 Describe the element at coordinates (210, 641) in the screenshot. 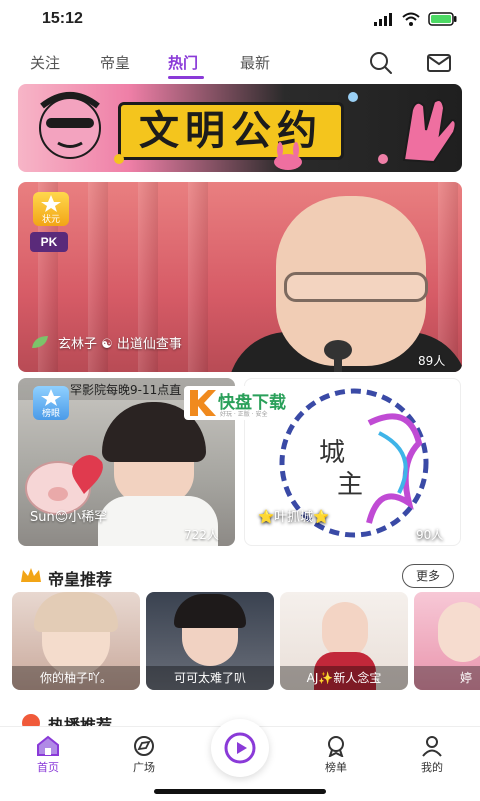

I see `emperor-card: 可可太难了叭` at that location.